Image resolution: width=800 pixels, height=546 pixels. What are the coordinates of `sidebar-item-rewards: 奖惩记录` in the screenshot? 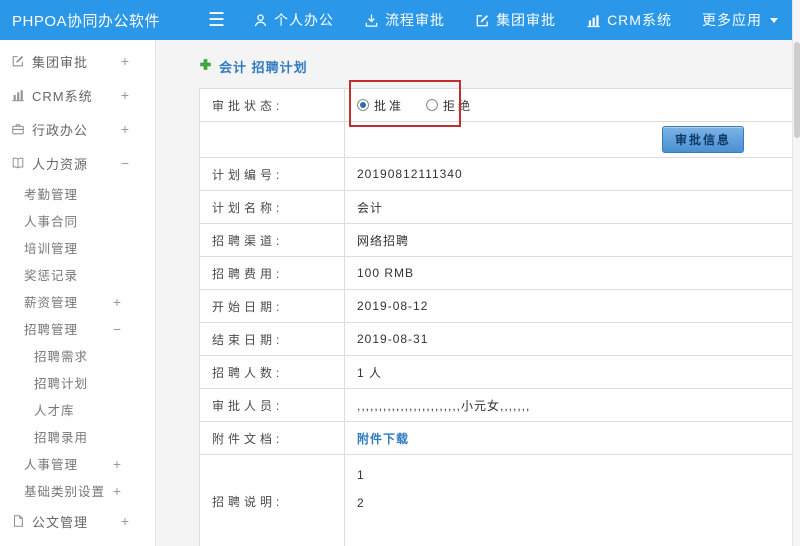 It's located at (77, 274).